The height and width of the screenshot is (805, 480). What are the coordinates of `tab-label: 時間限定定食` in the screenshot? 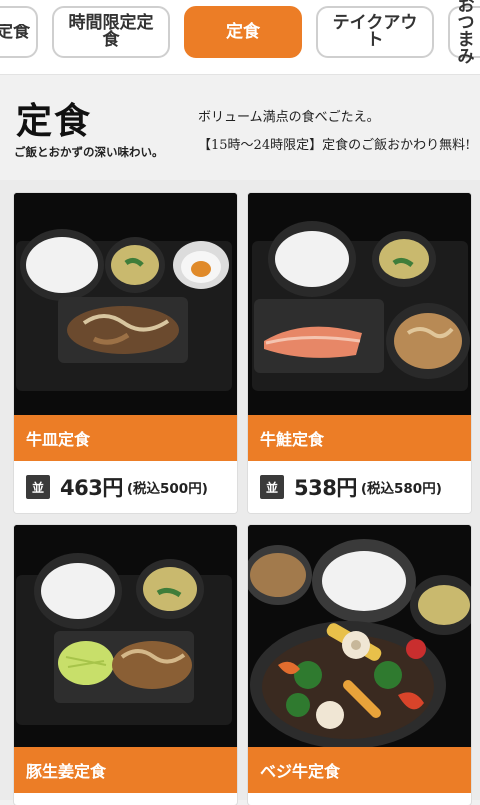 It's located at (111, 31).